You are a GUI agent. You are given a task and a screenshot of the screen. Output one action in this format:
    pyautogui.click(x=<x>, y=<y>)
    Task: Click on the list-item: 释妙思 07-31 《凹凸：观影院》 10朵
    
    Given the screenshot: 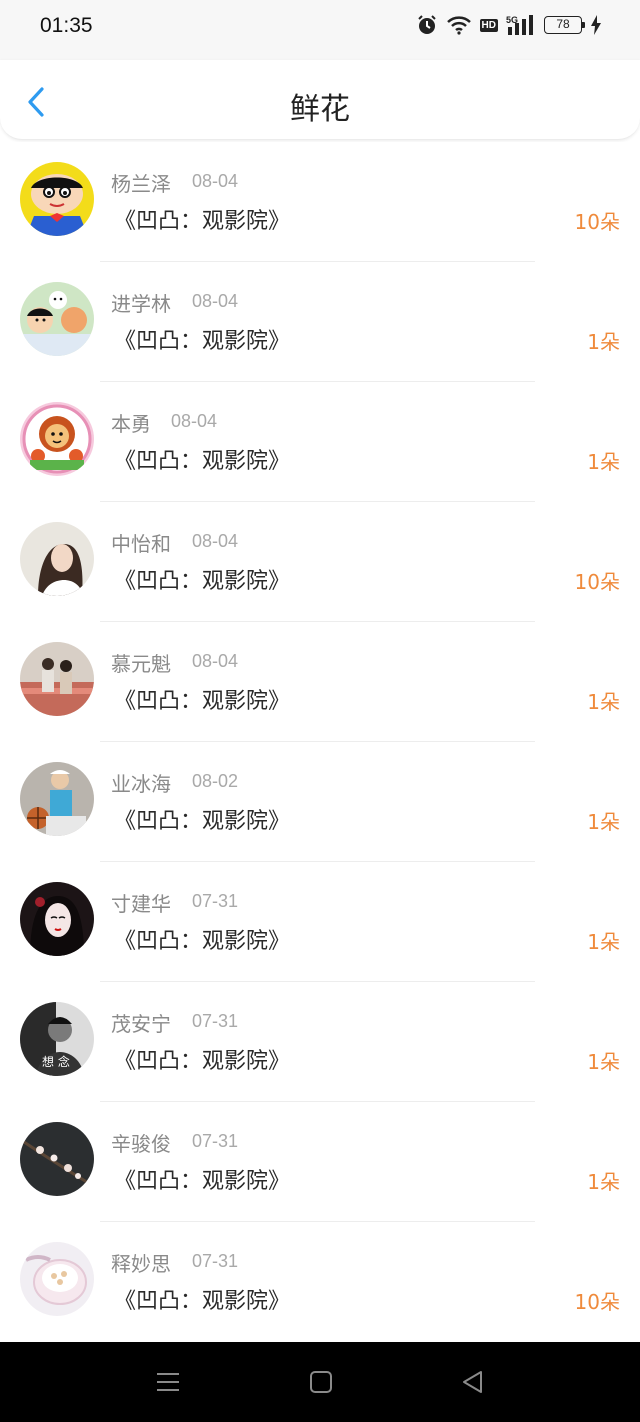 What is the action you would take?
    pyautogui.click(x=320, y=1282)
    